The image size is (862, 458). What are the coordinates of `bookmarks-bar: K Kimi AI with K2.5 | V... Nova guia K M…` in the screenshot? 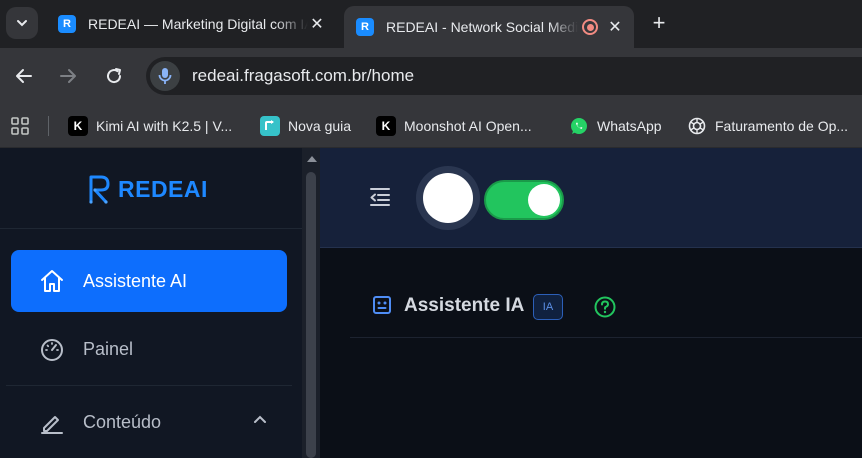 It's located at (431, 126).